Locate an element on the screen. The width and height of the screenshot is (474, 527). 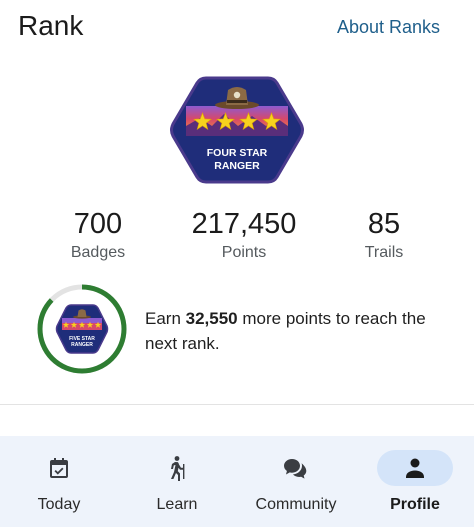
nav-label: Learn is located at coordinates (177, 504).